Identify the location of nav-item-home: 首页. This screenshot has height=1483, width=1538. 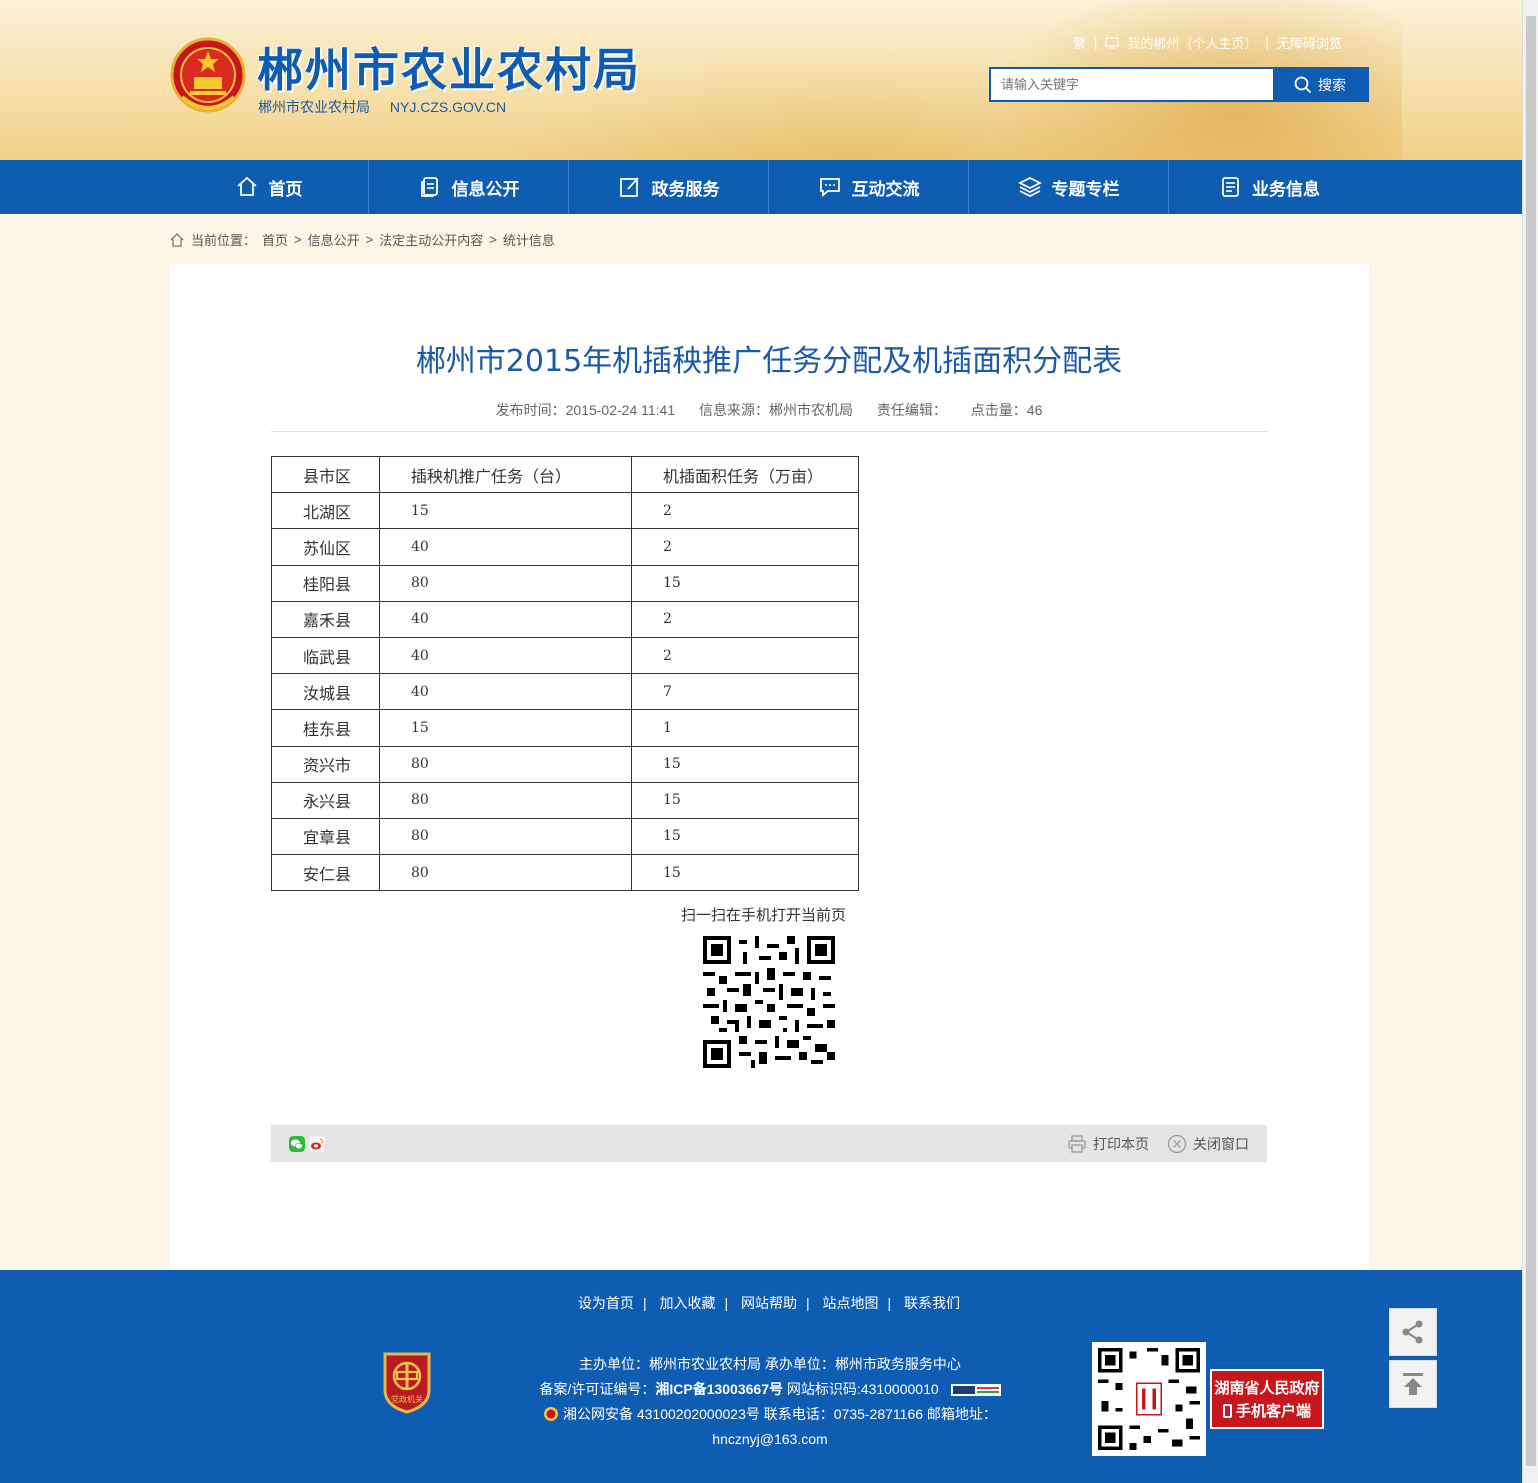
(269, 187).